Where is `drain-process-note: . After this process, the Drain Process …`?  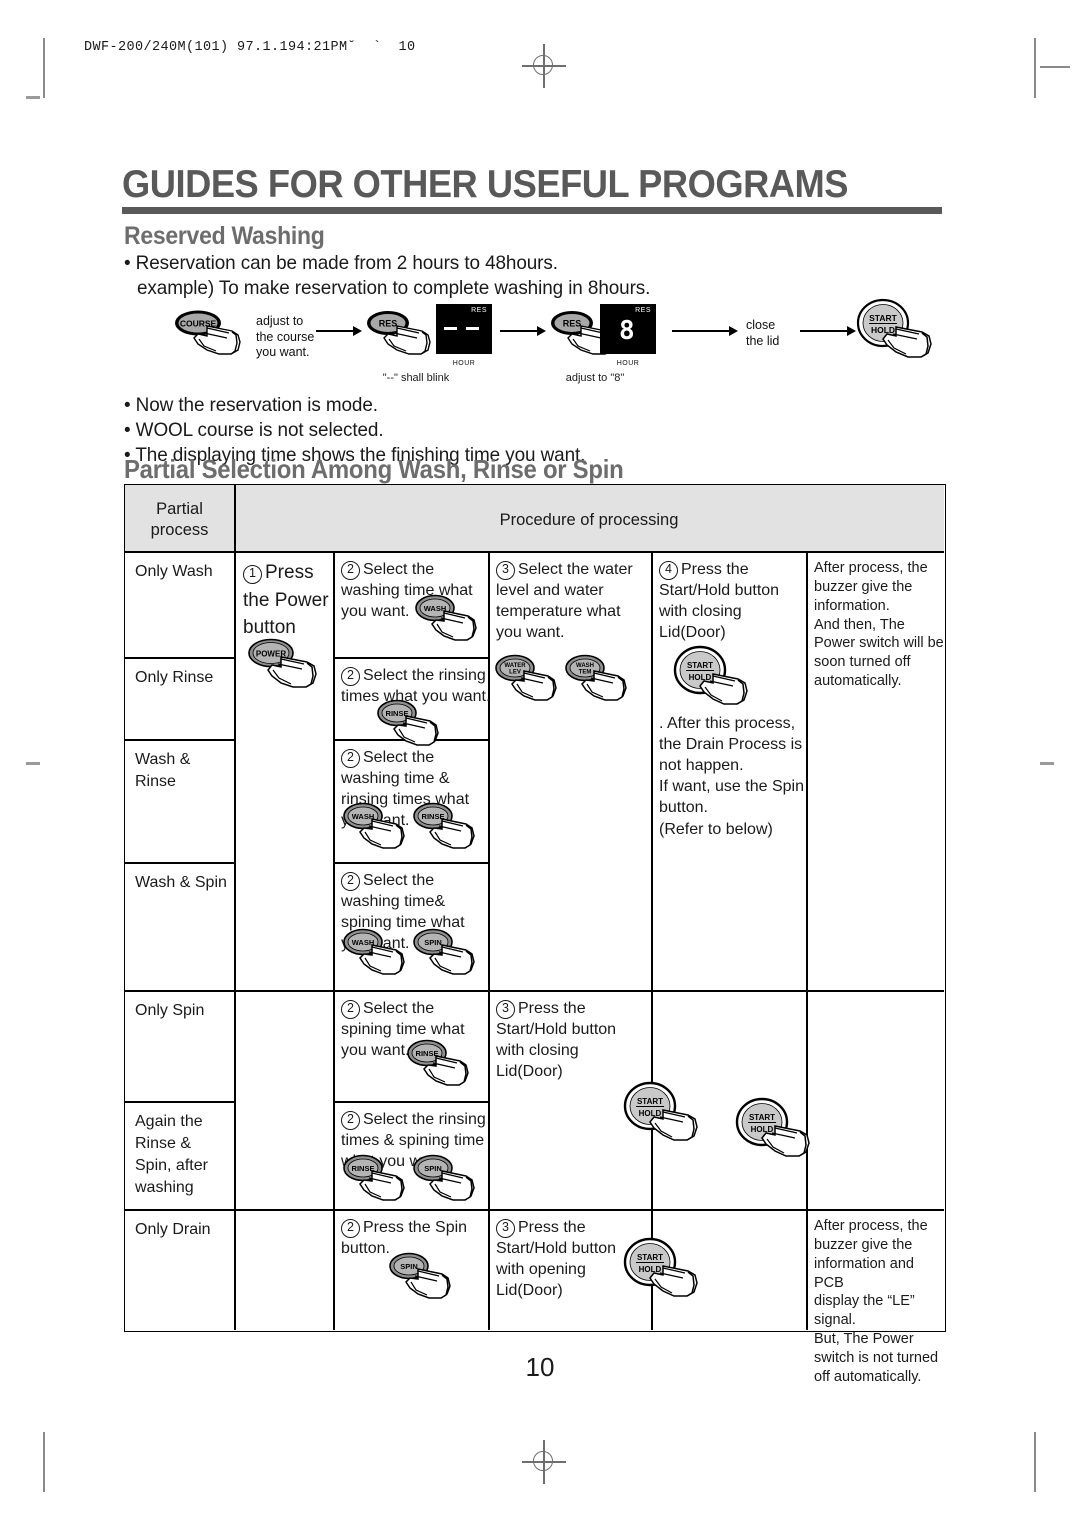 drain-process-note: . After this process, the Drain Process … is located at coordinates (731, 776).